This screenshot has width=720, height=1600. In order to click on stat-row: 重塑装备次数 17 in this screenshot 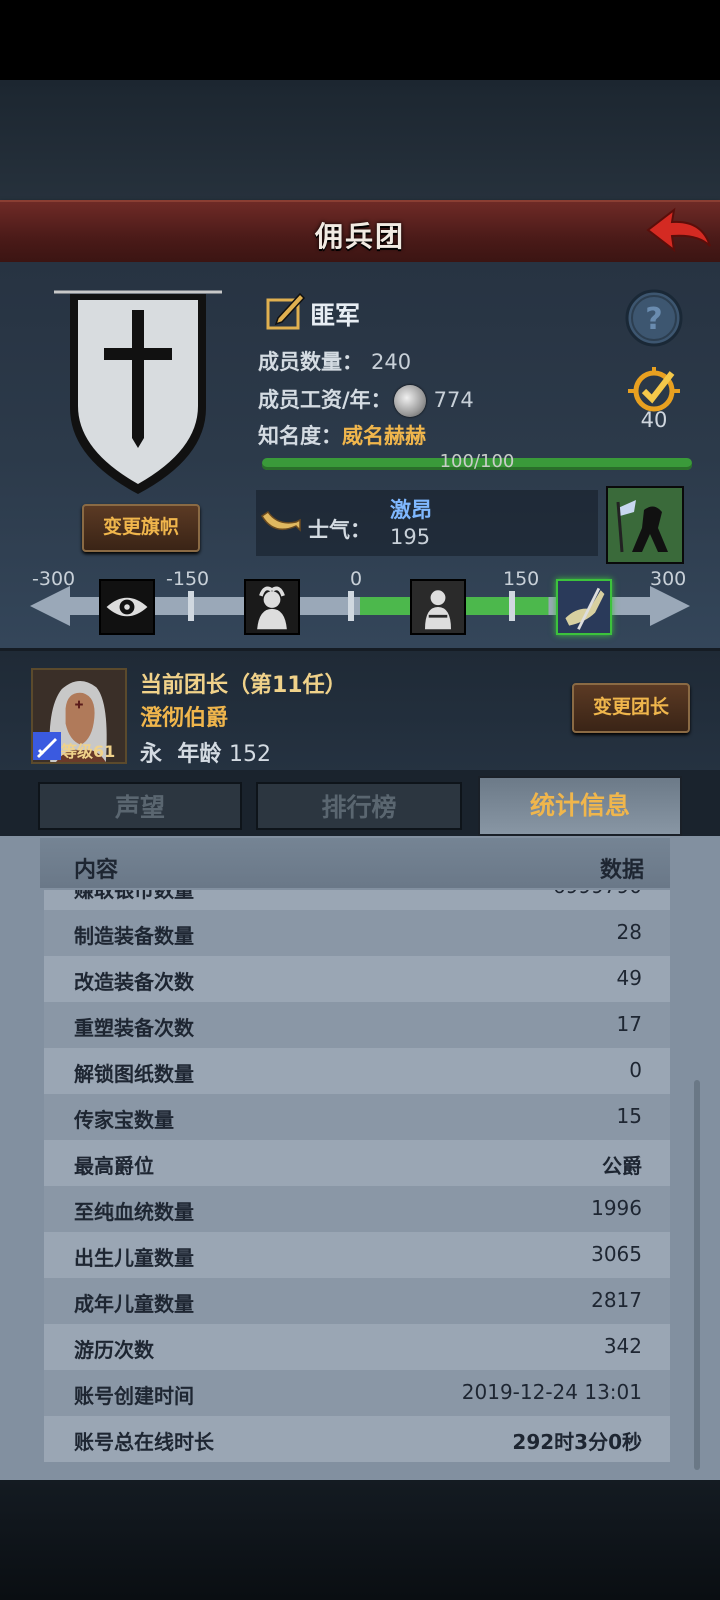, I will do `click(357, 1025)`.